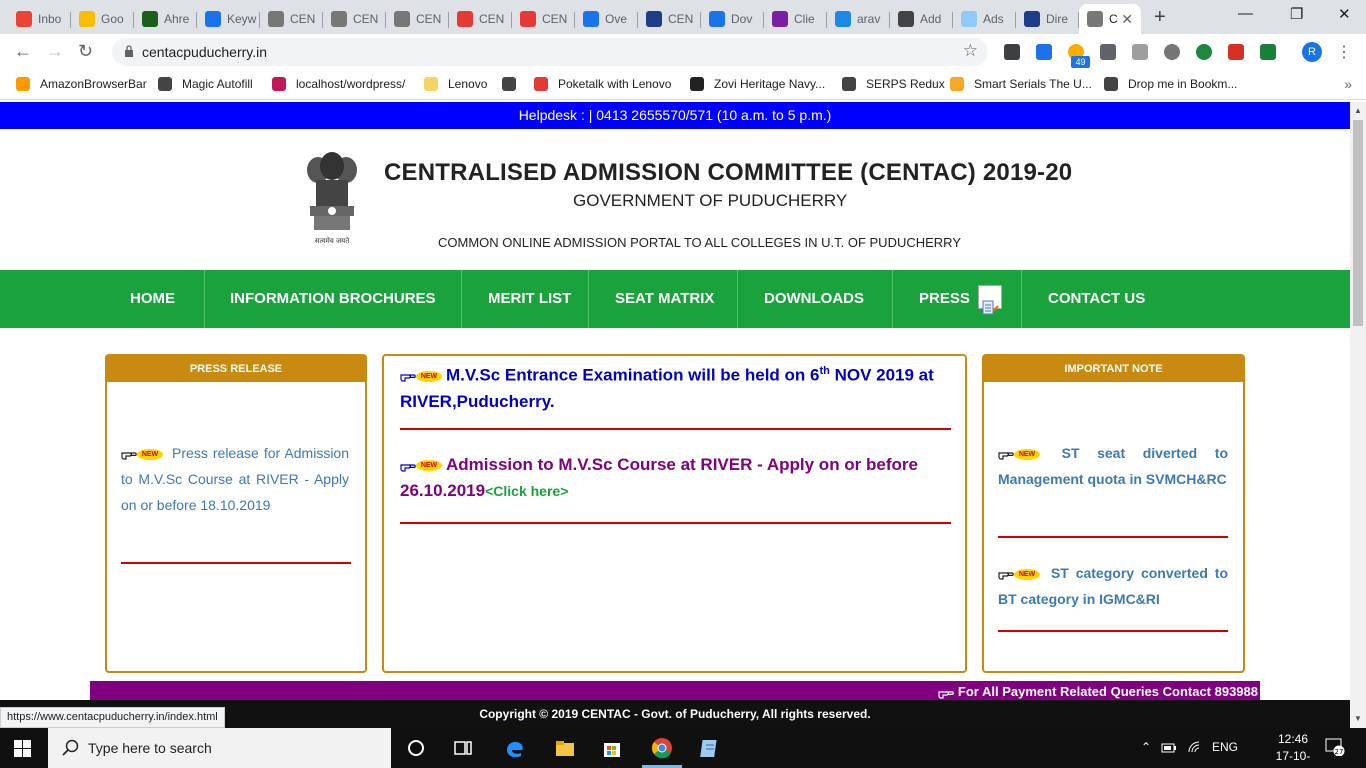 The height and width of the screenshot is (768, 1366). Describe the element at coordinates (455, 84) in the screenshot. I see `bookmark-item: Lenovo` at that location.